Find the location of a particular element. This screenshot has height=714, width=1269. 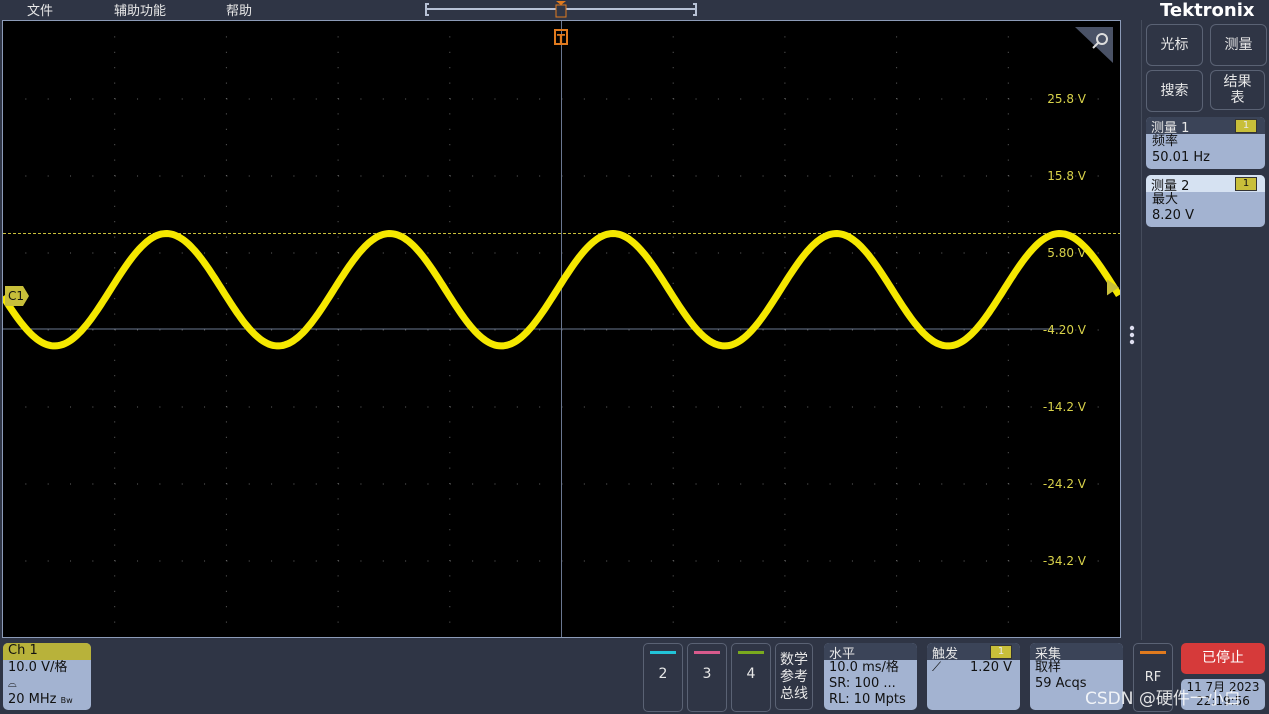

math-ref-bus-button: 数学 参考 总线 is located at coordinates (794, 676).